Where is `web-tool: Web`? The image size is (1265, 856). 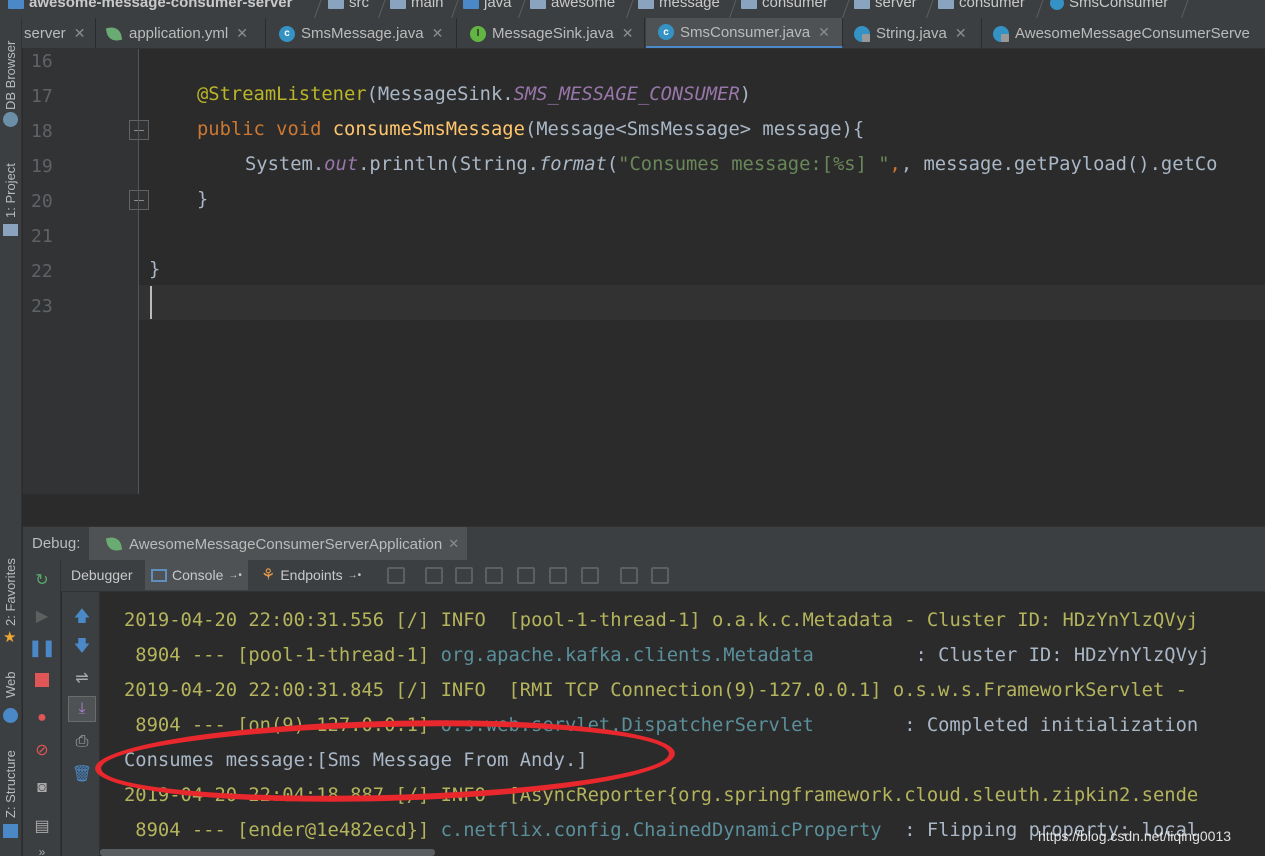 web-tool: Web is located at coordinates (10, 685).